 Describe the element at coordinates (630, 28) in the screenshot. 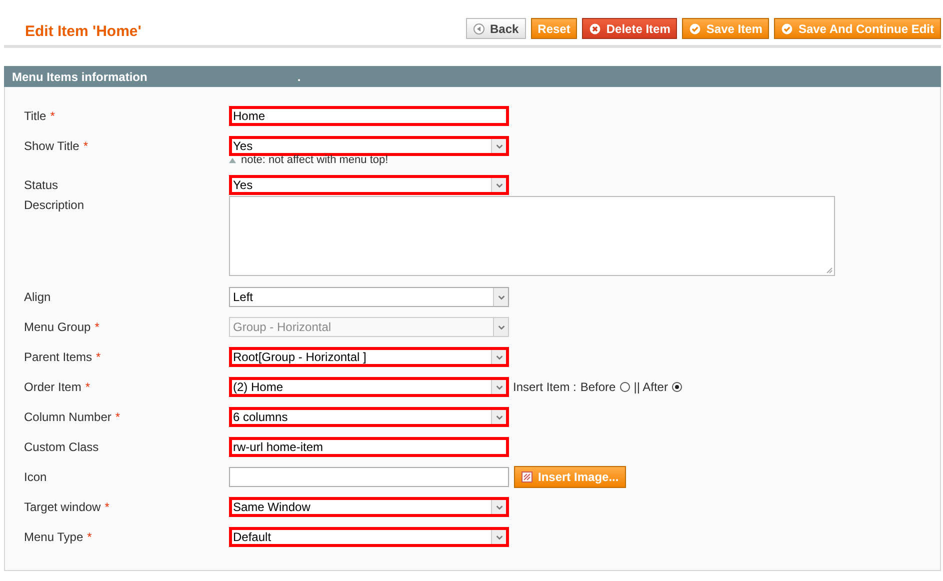

I see `action-button: Delete Item` at that location.